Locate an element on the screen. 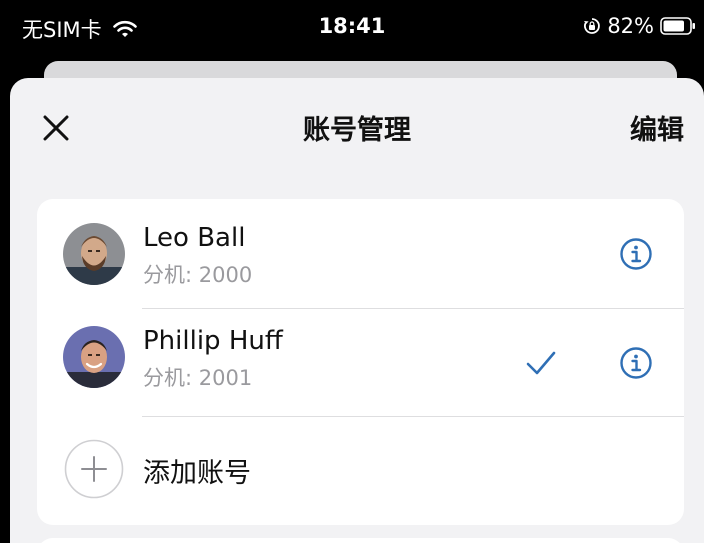 The width and height of the screenshot is (704, 543). battery-percent: 82% is located at coordinates (630, 26).